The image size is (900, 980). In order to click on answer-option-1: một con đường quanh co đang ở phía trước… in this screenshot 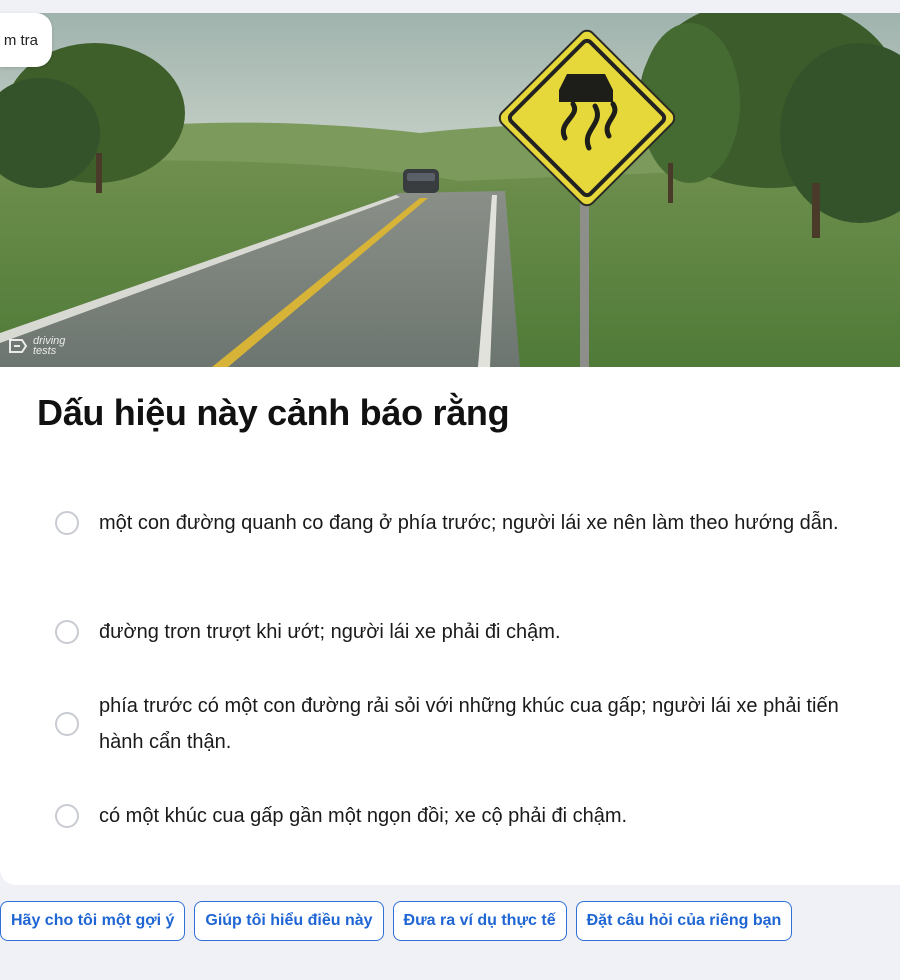, I will do `click(450, 523)`.